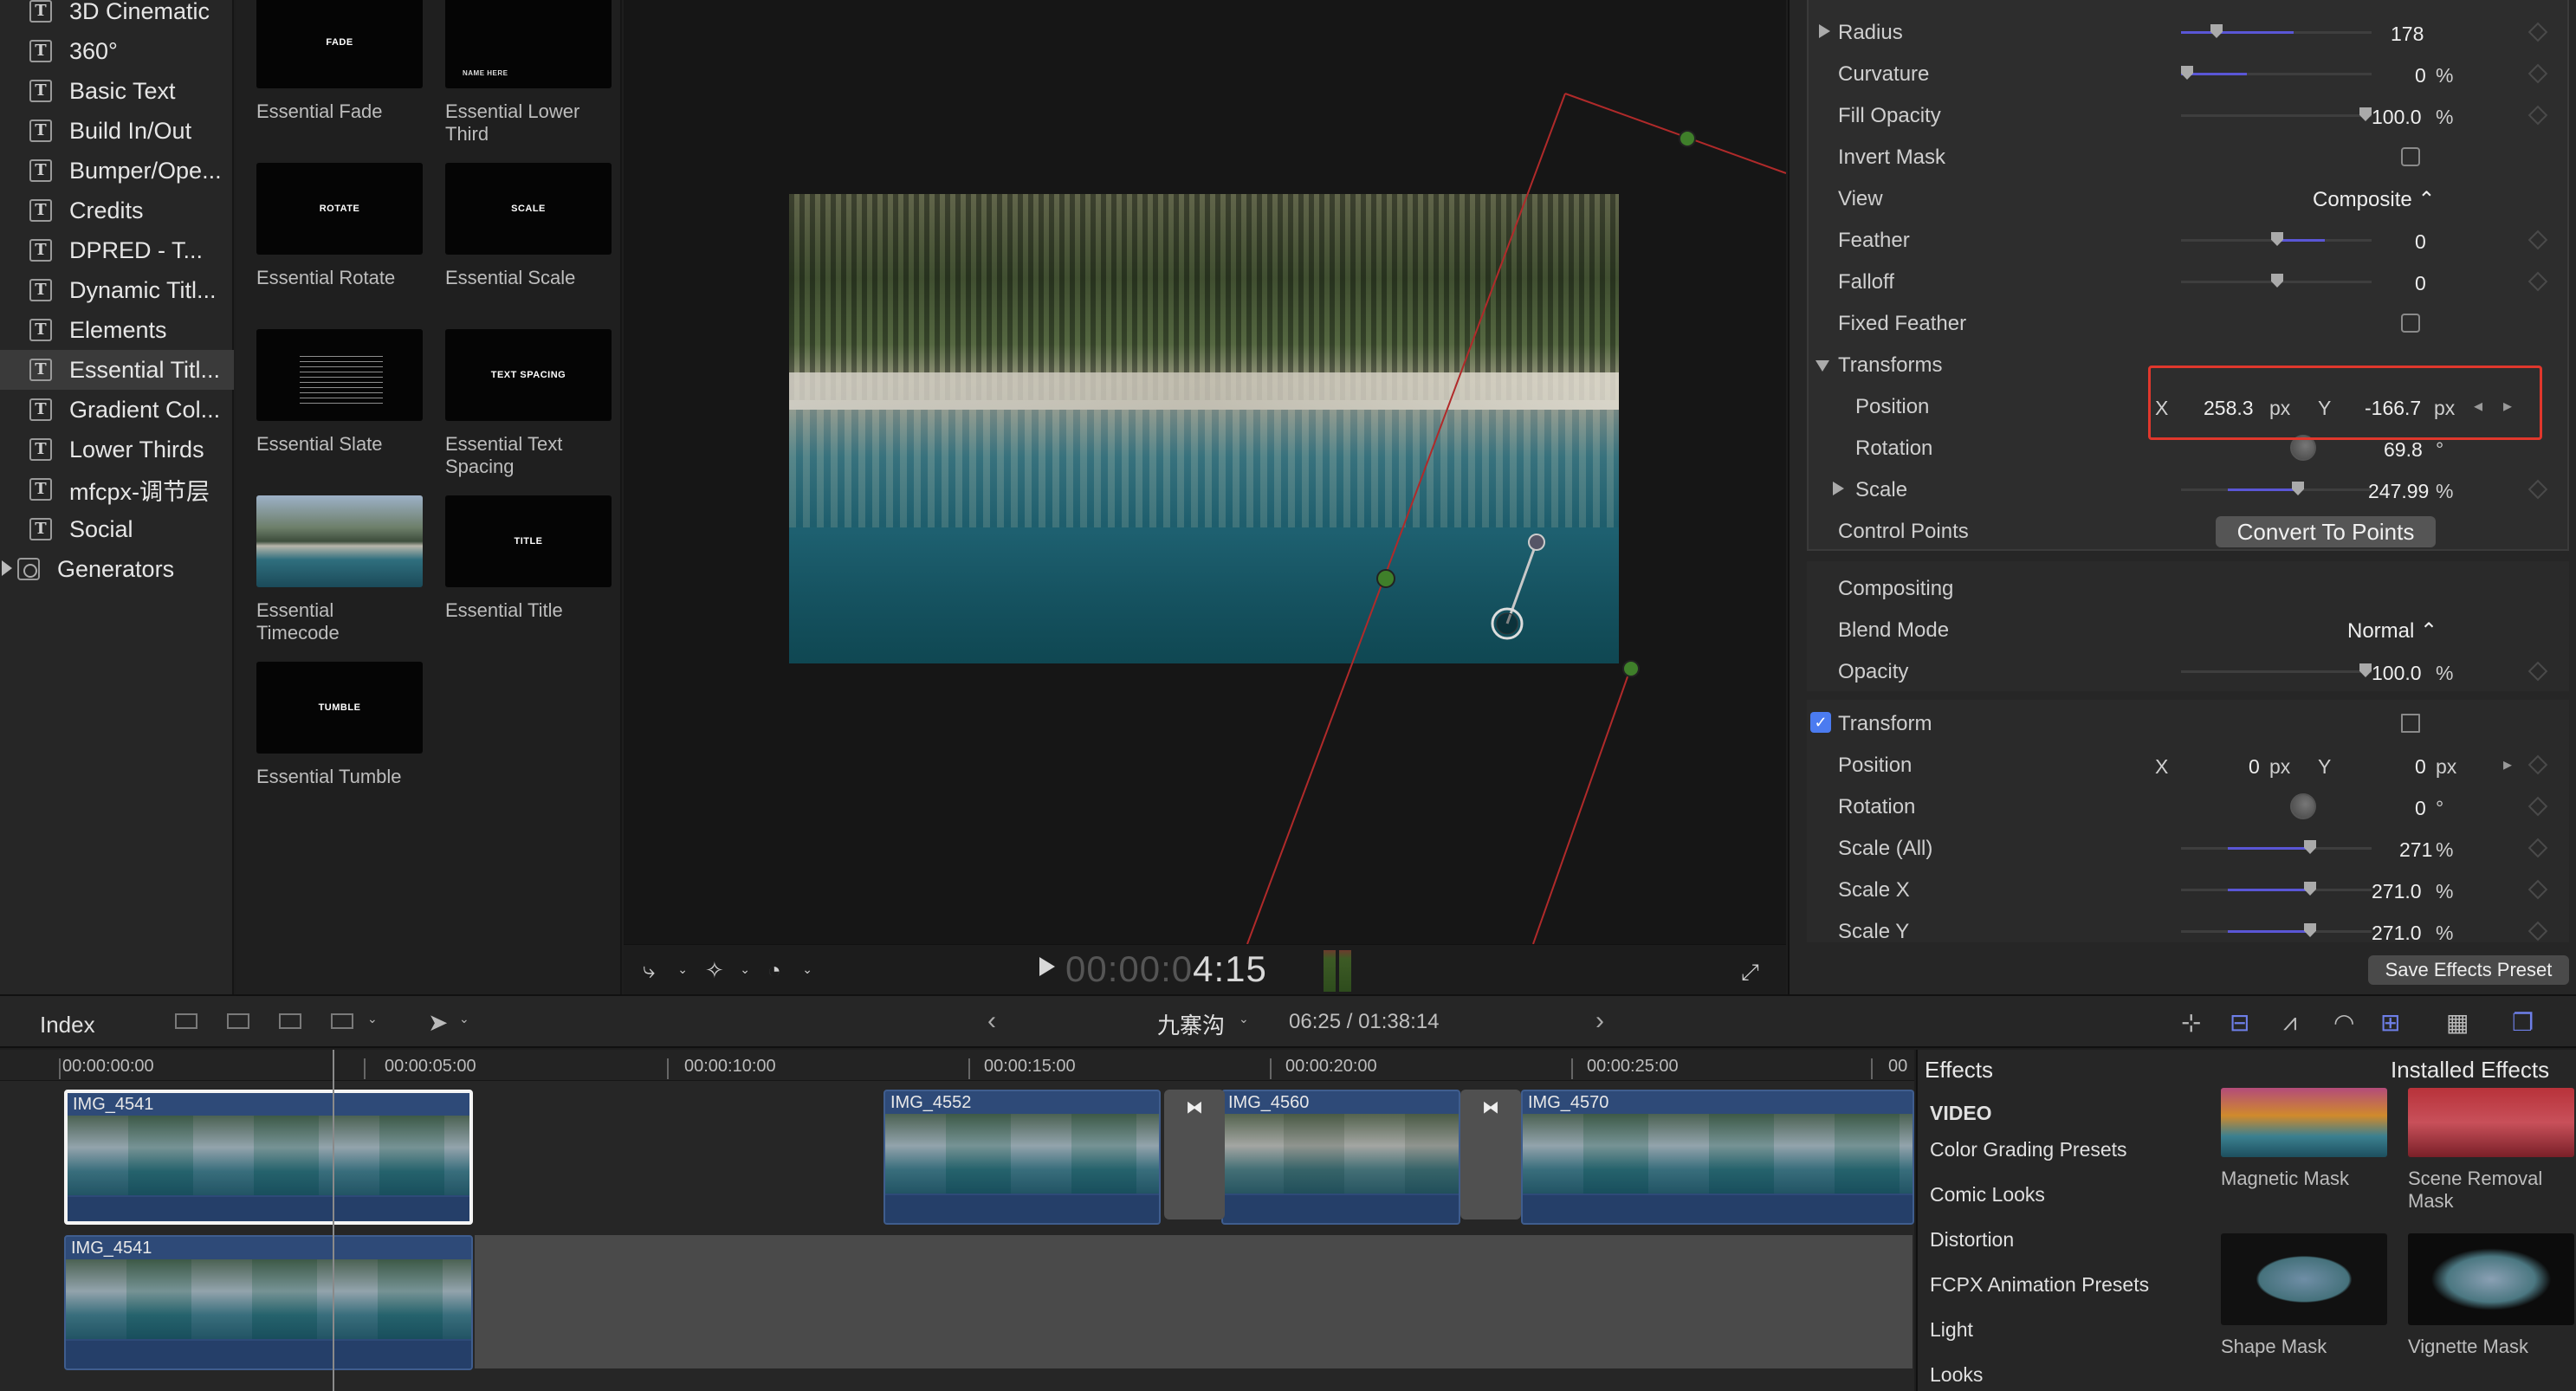 The image size is (2576, 1391). Describe the element at coordinates (2392, 631) in the screenshot. I see `blend-mode-popup: Normal ⌃` at that location.